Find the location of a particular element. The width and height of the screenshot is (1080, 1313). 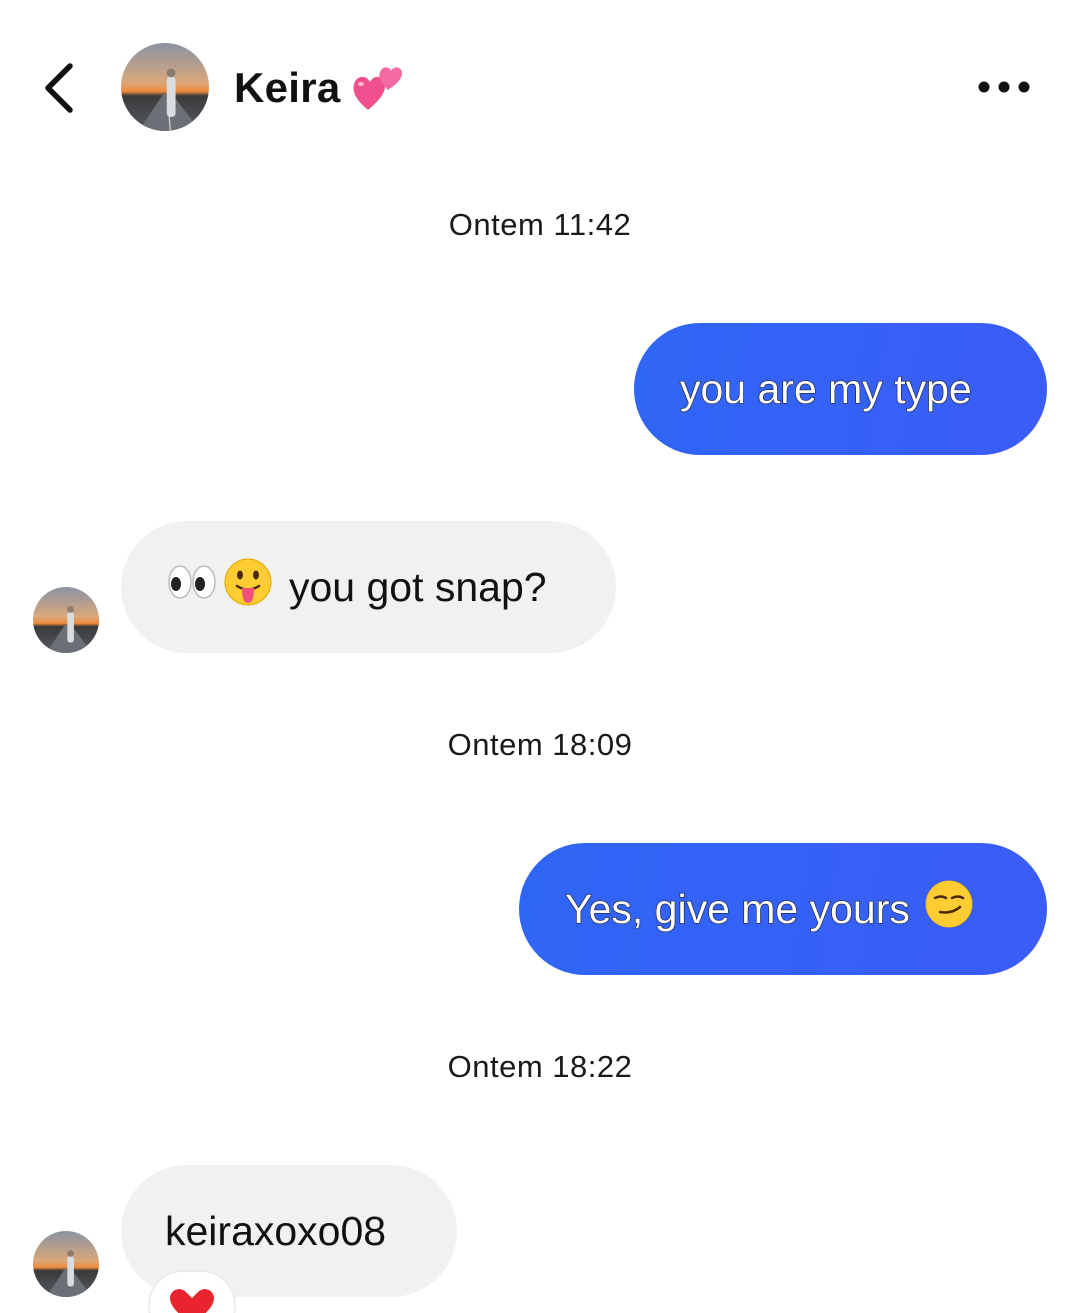

more-options-button is located at coordinates (1004, 87).